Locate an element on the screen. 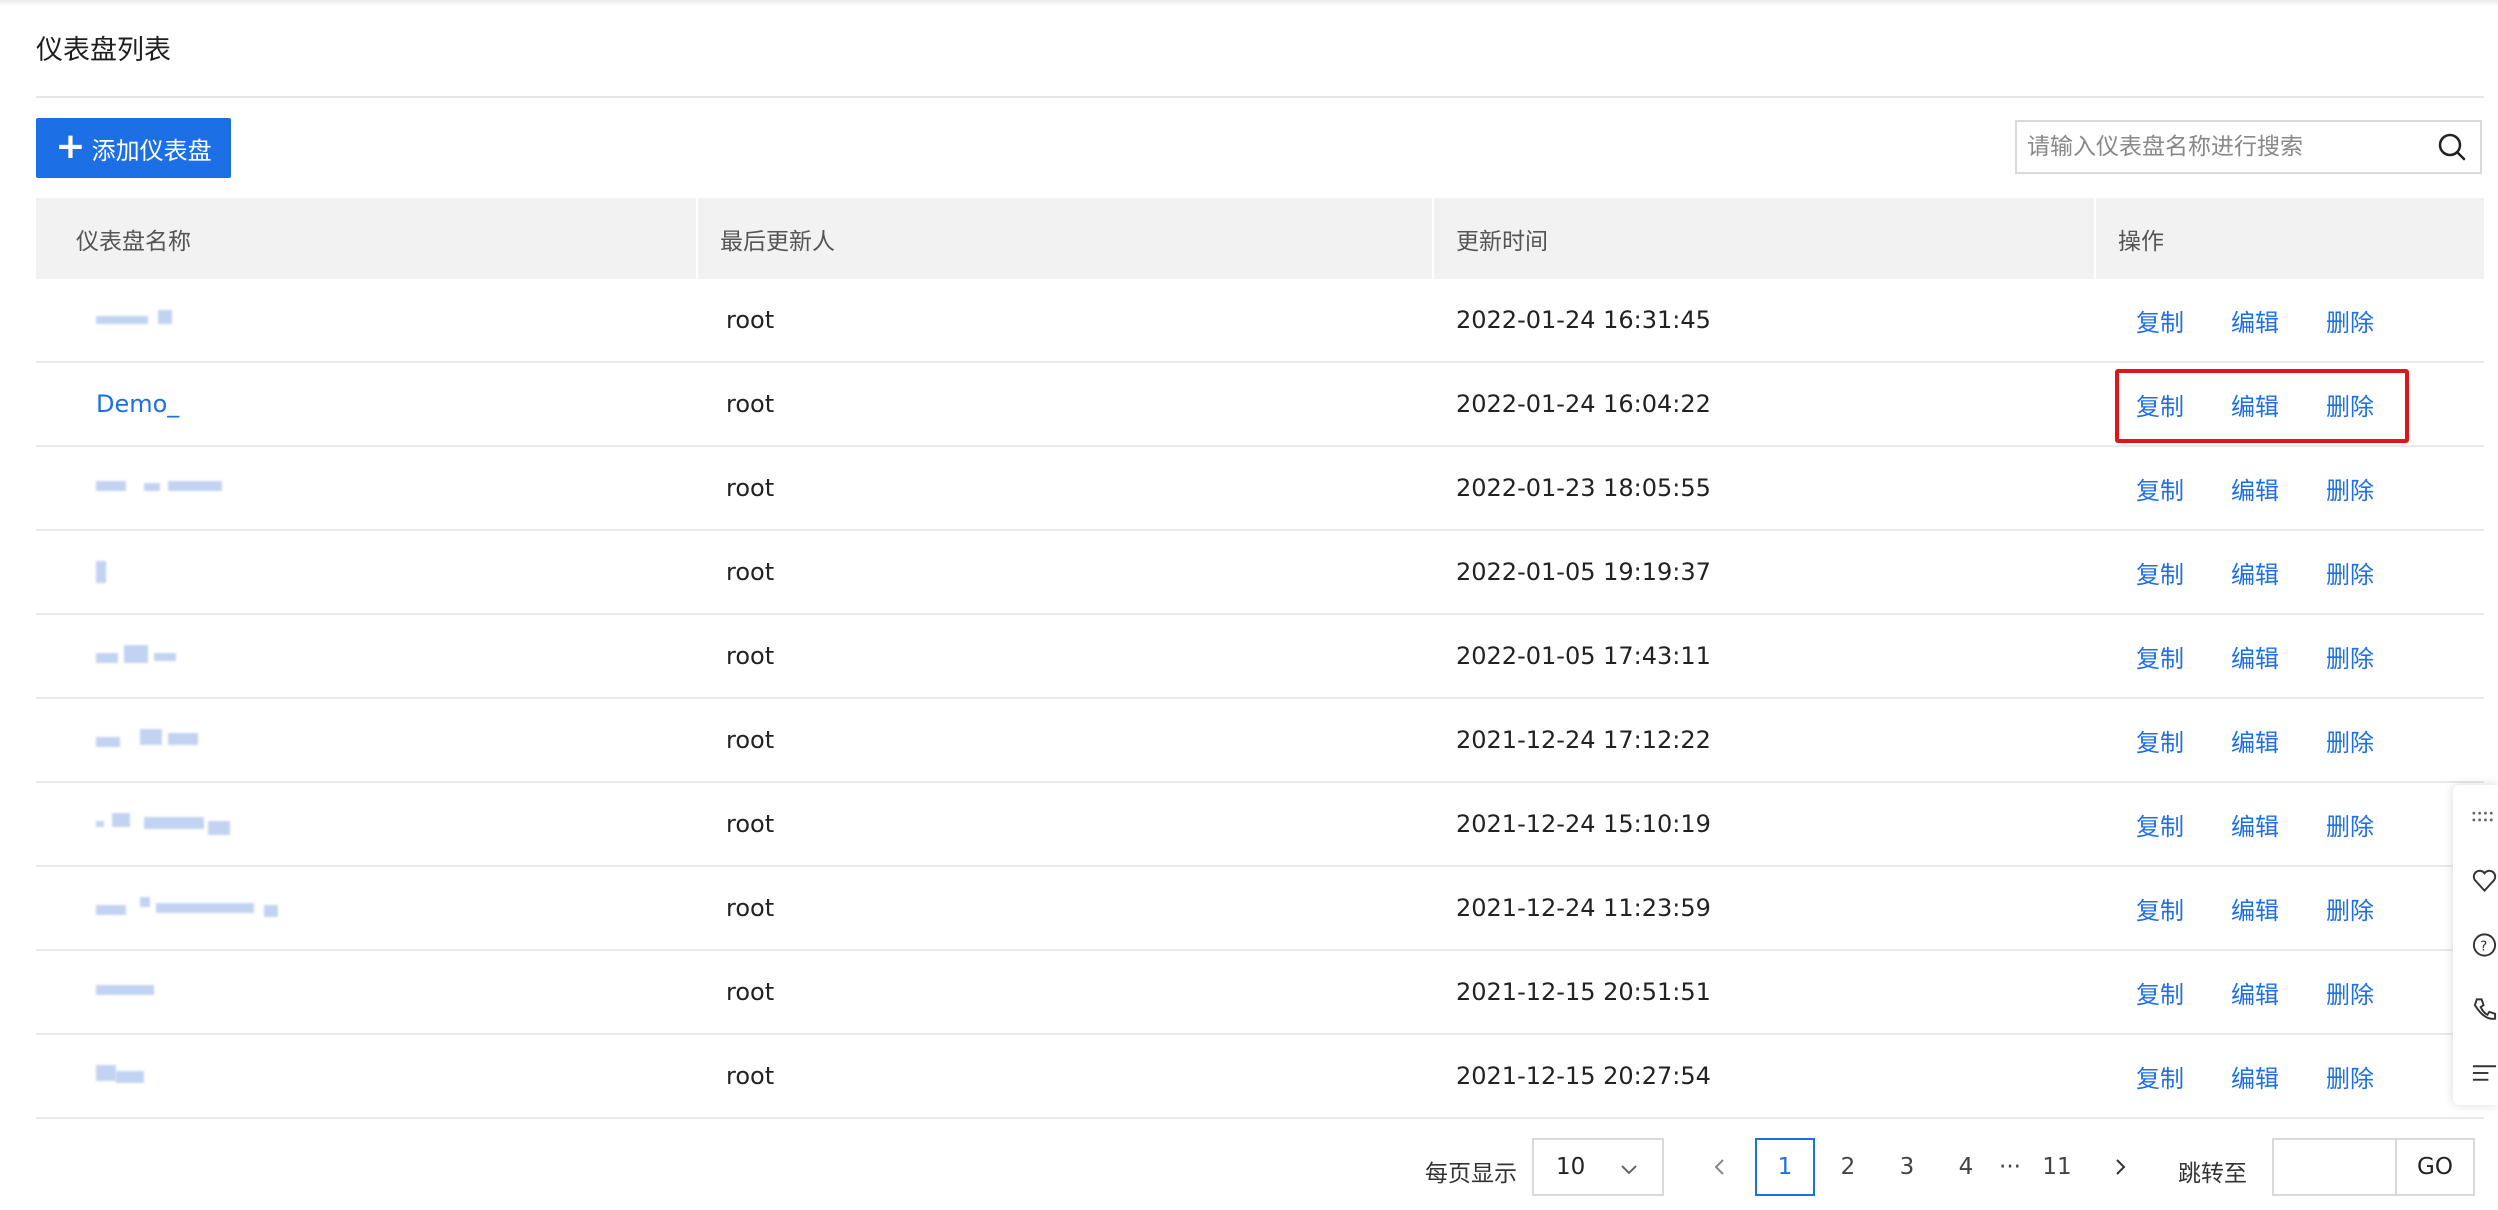  search-icon is located at coordinates (2452, 147).